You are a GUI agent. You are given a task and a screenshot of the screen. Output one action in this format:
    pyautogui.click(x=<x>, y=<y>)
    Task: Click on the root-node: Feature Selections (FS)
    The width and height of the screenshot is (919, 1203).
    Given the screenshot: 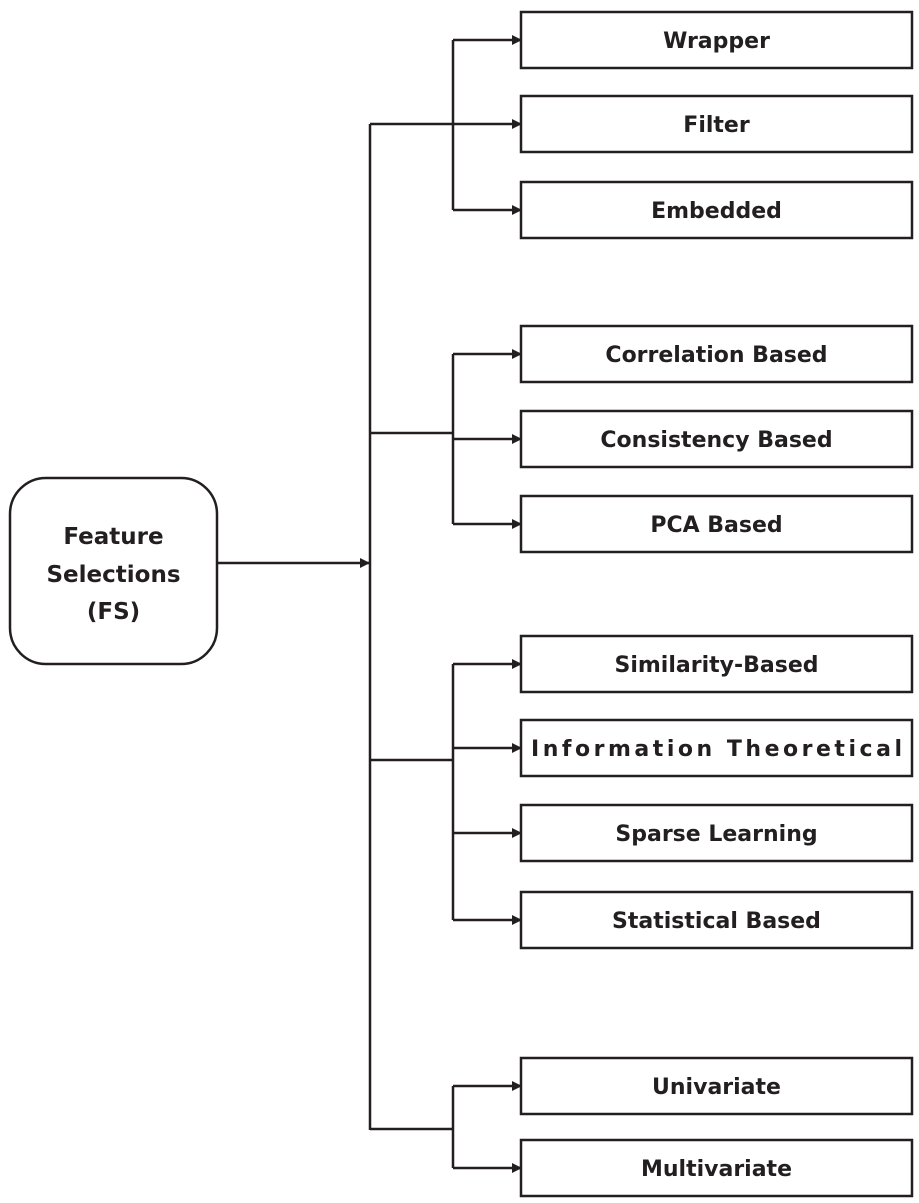 What is the action you would take?
    pyautogui.click(x=113, y=571)
    